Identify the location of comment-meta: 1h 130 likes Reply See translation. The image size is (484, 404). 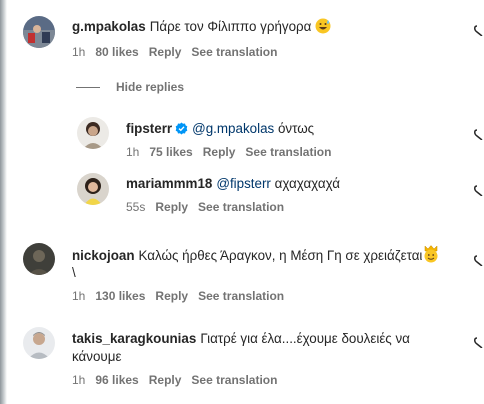
(183, 296).